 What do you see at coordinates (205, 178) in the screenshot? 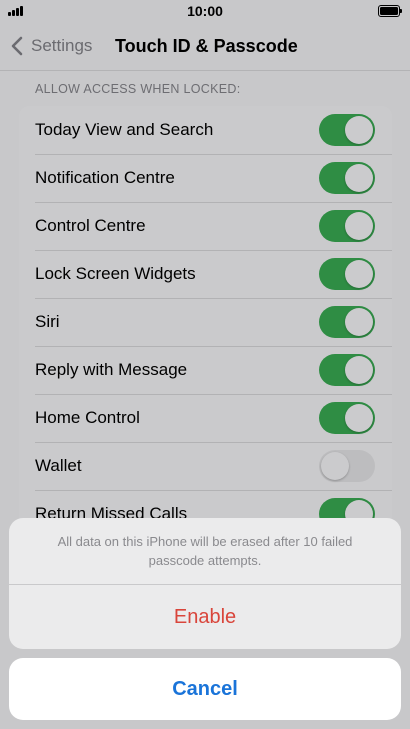
I see `setting-row-notification-centre: Notification Centre` at bounding box center [205, 178].